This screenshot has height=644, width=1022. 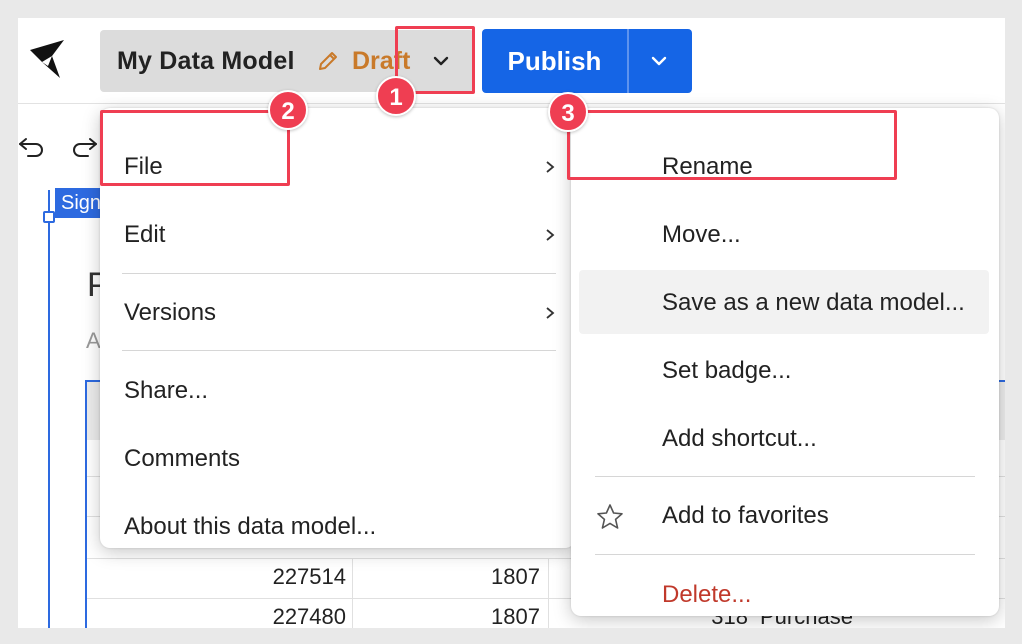 What do you see at coordinates (47, 59) in the screenshot?
I see `app-logo-icon` at bounding box center [47, 59].